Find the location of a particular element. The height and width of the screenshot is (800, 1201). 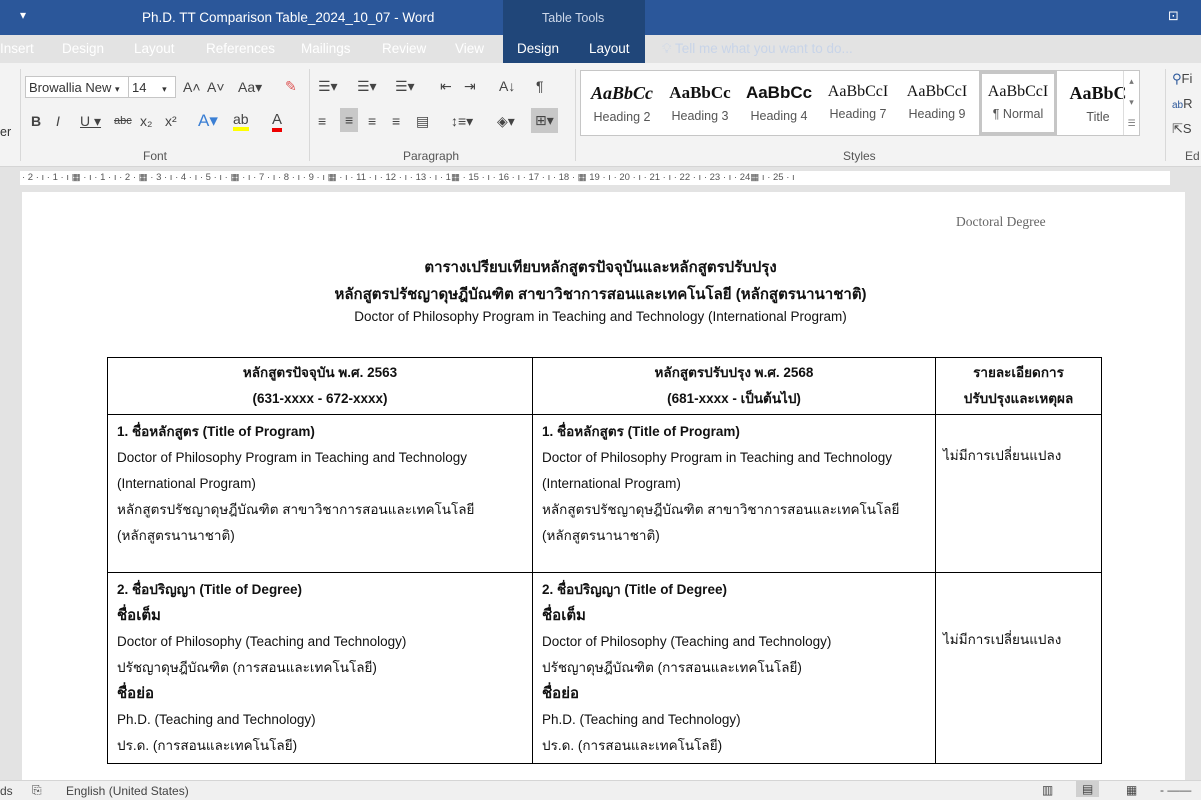

highlight-icon: ab is located at coordinates (241, 121).